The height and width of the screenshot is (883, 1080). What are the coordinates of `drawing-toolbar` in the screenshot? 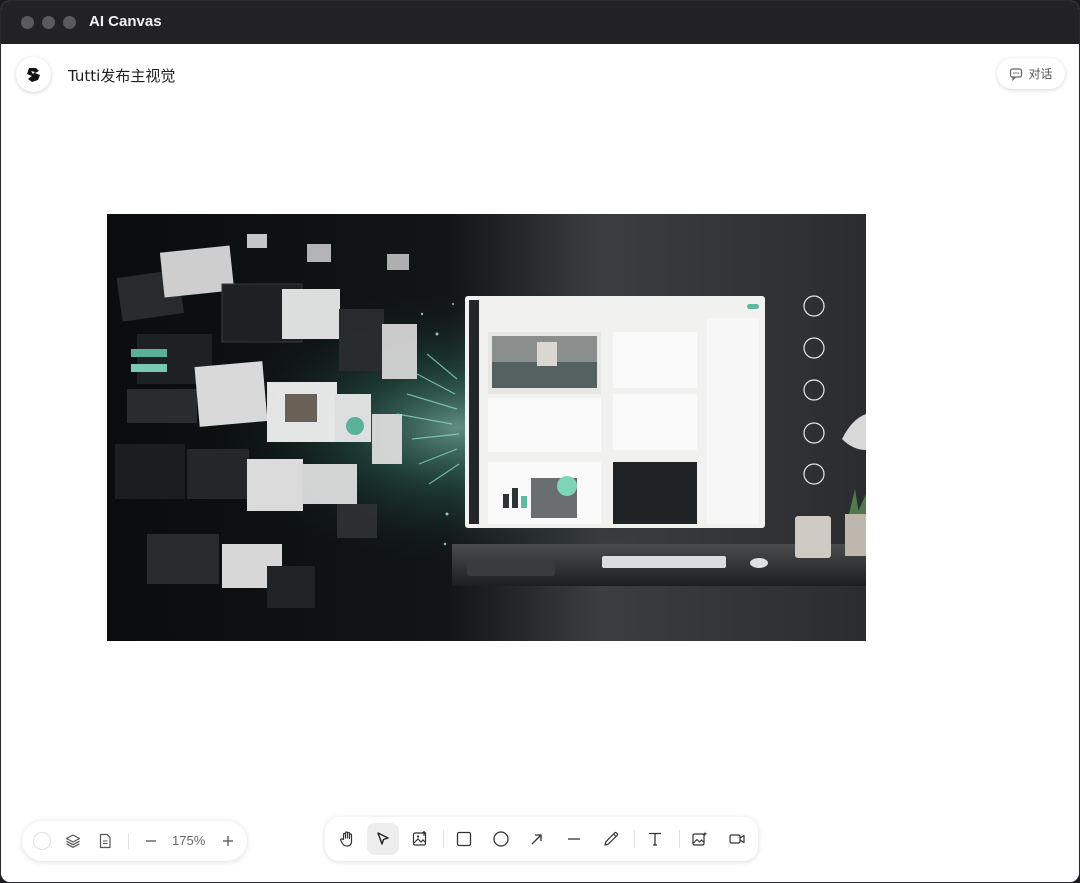 It's located at (541, 839).